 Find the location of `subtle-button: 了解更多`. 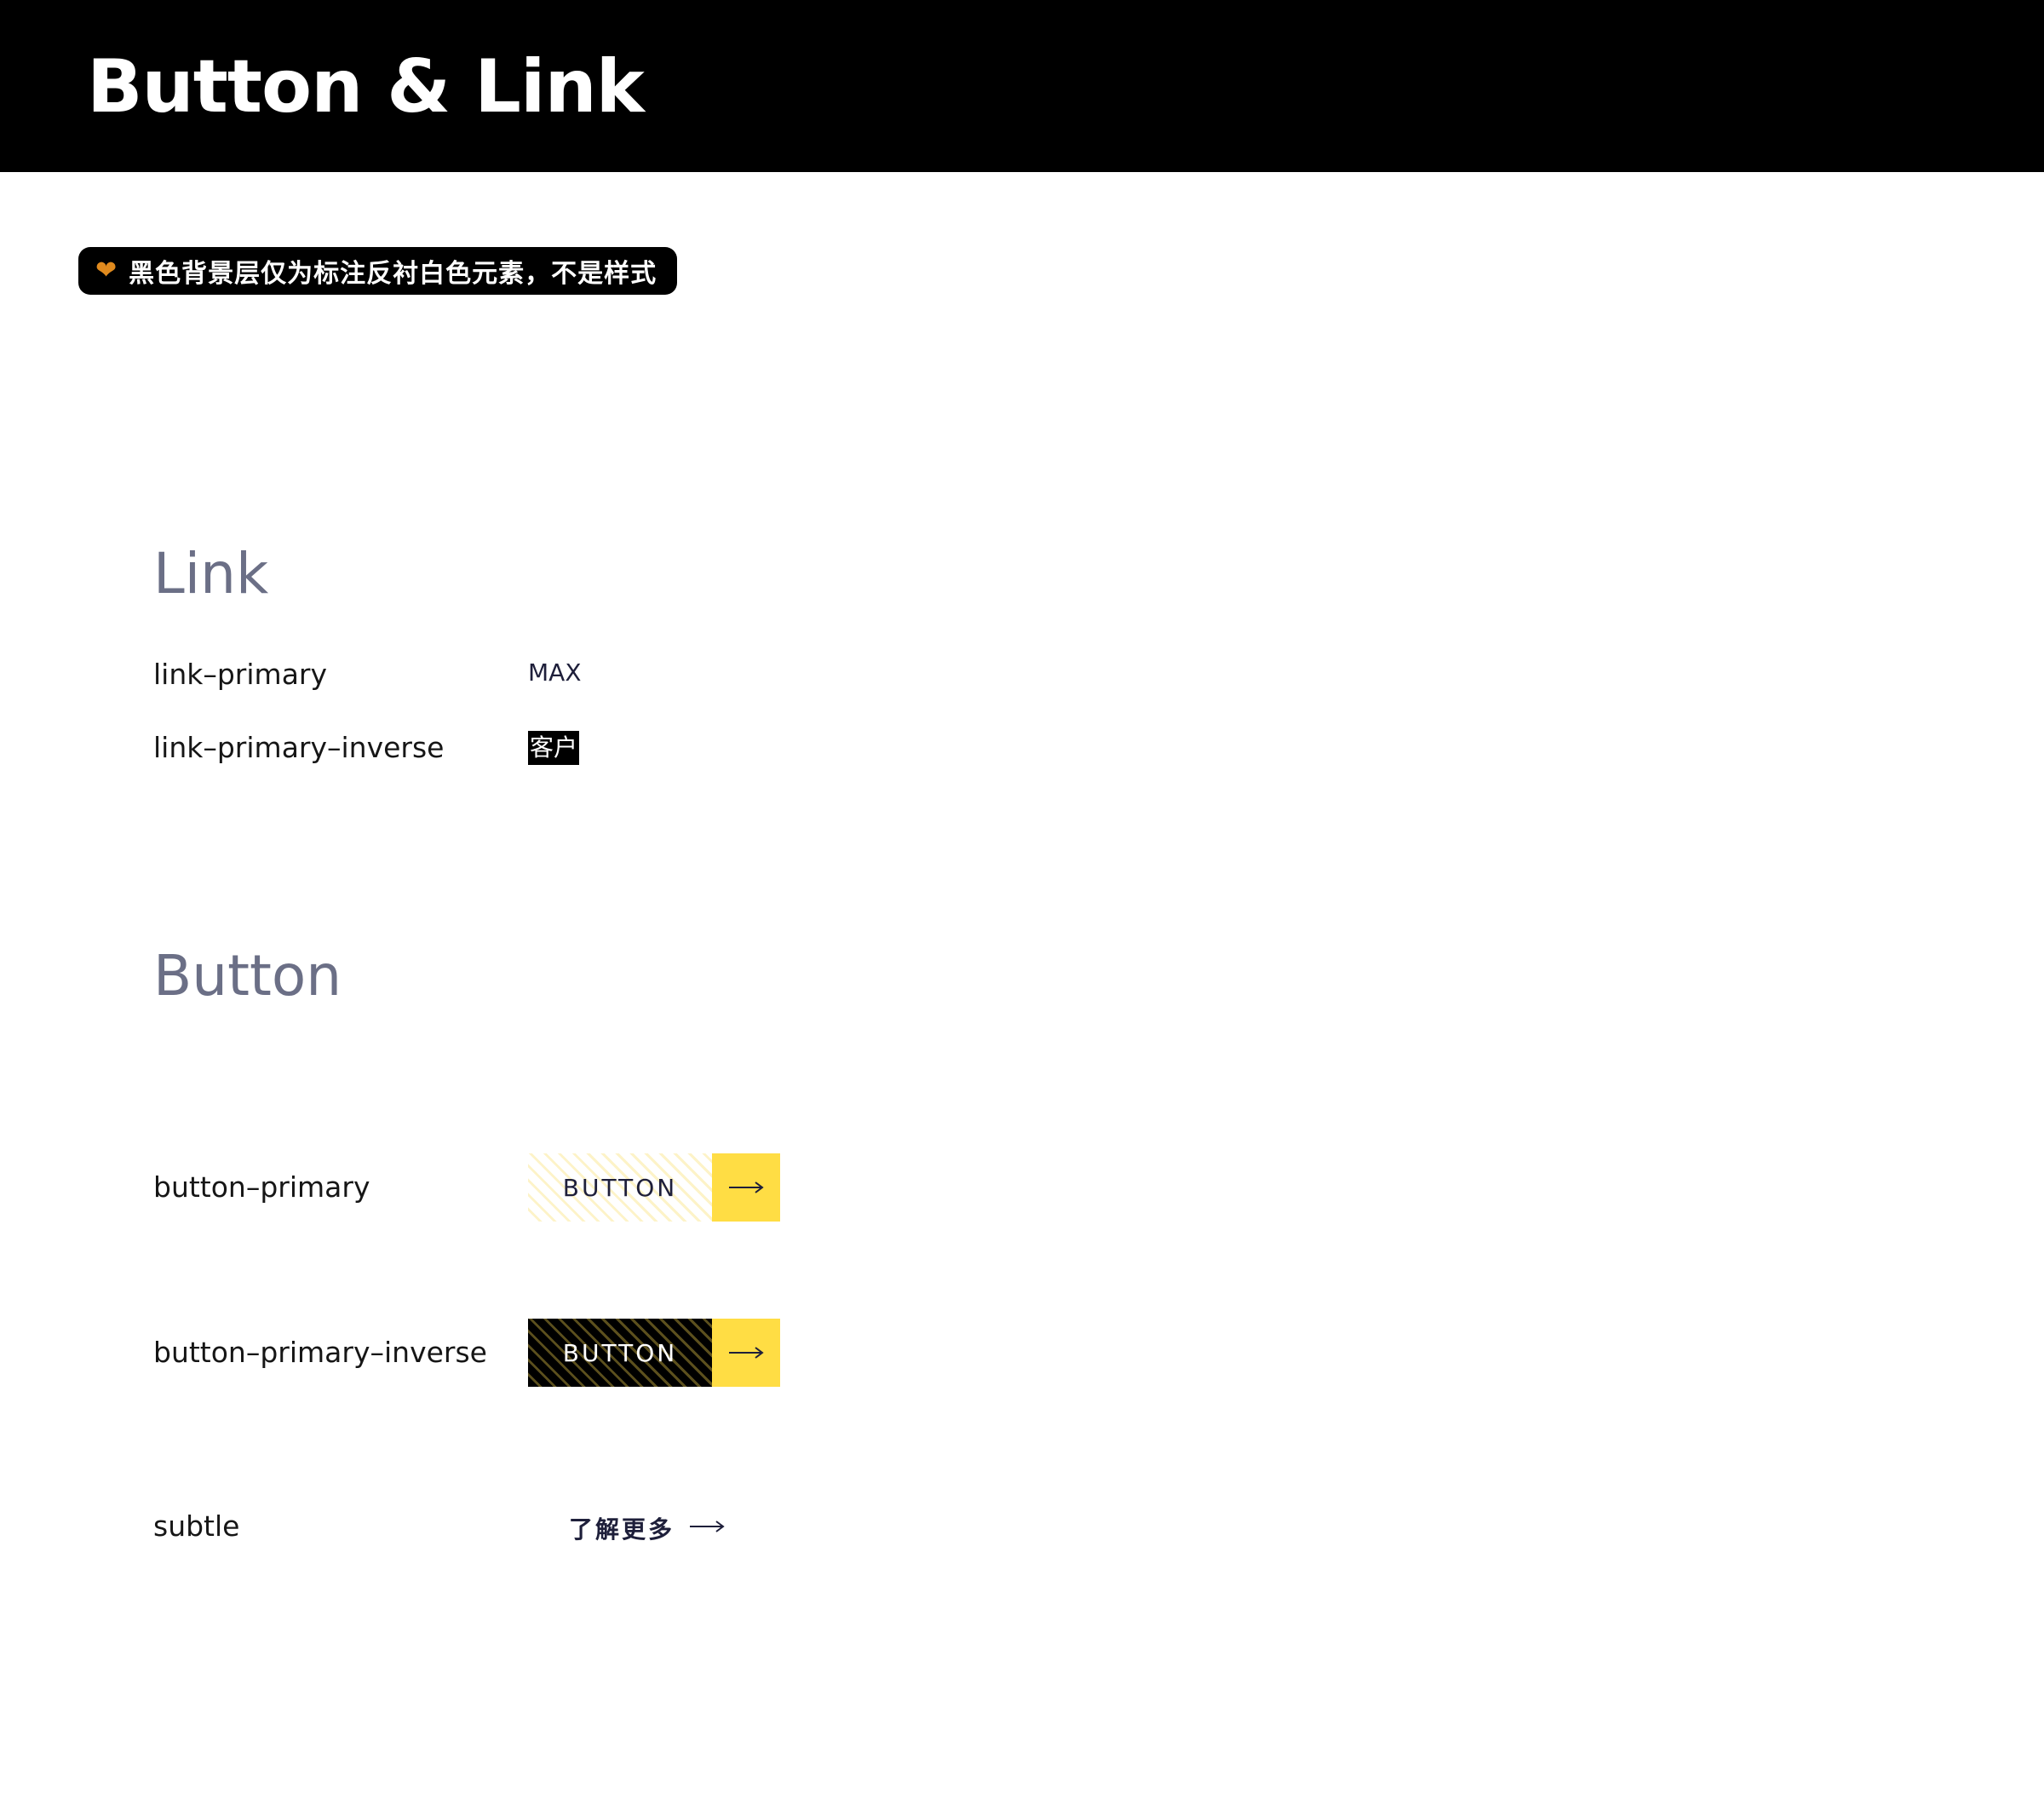

subtle-button: 了解更多 is located at coordinates (647, 1528).